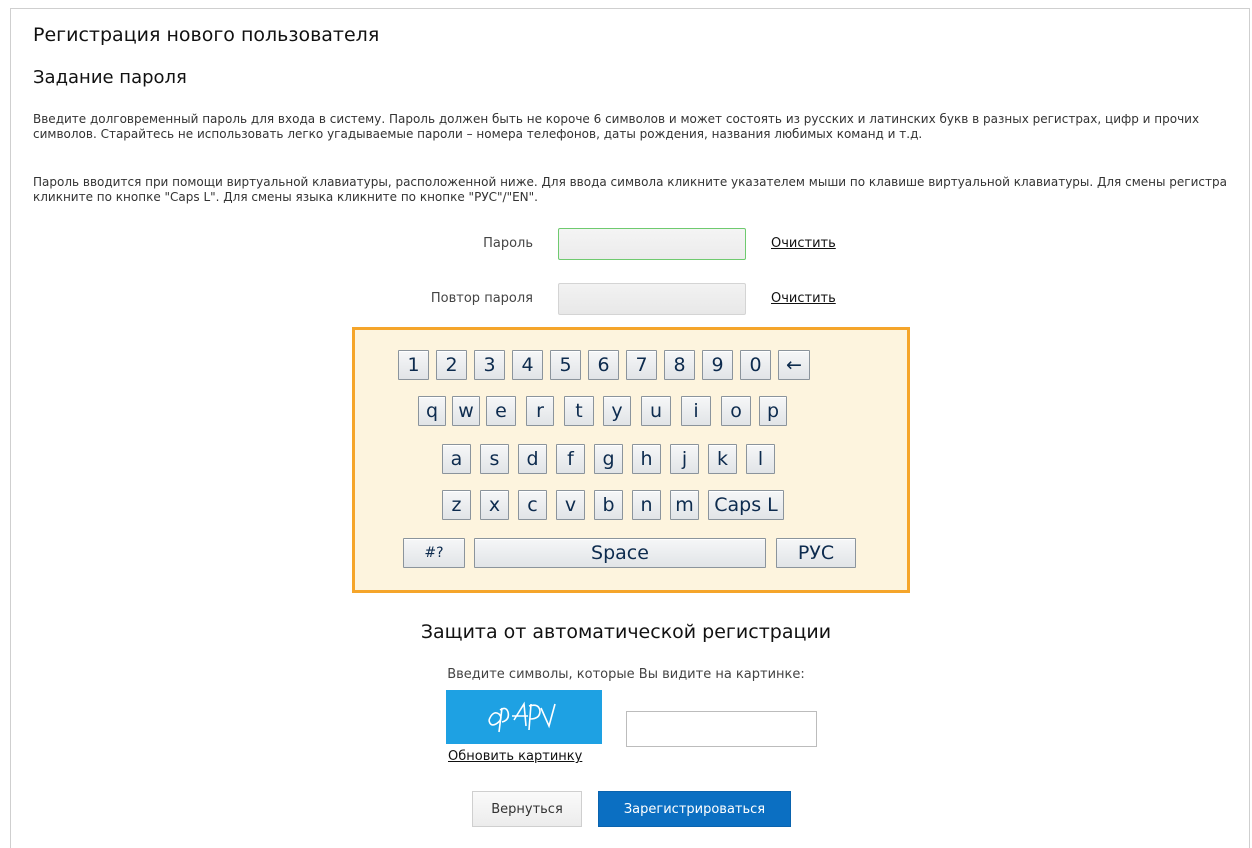 The height and width of the screenshot is (848, 1252). I want to click on back-button: Вернуться, so click(527, 809).